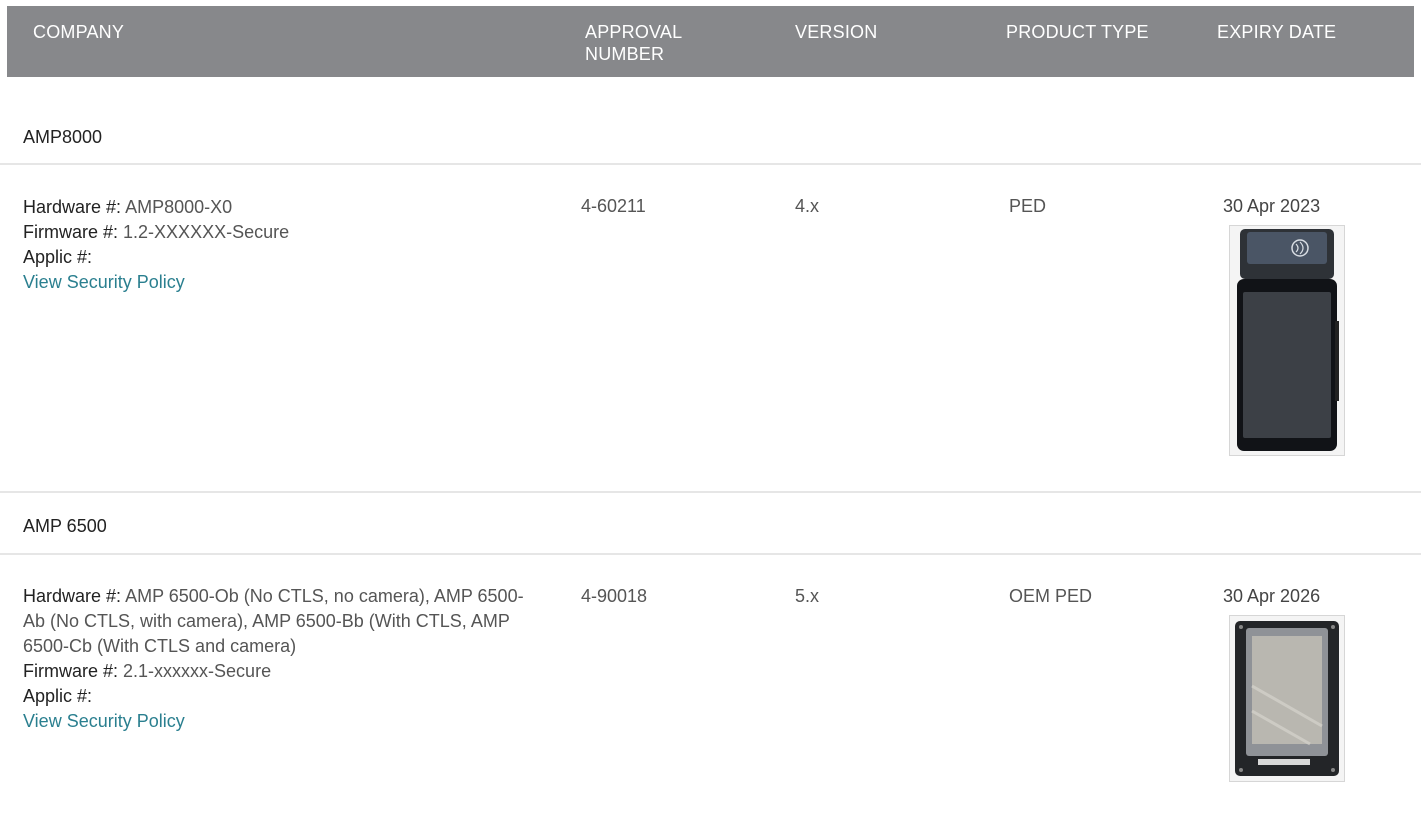 Image resolution: width=1421 pixels, height=817 pixels. Describe the element at coordinates (65, 526) in the screenshot. I see `product-group-title: AMP 6500` at that location.